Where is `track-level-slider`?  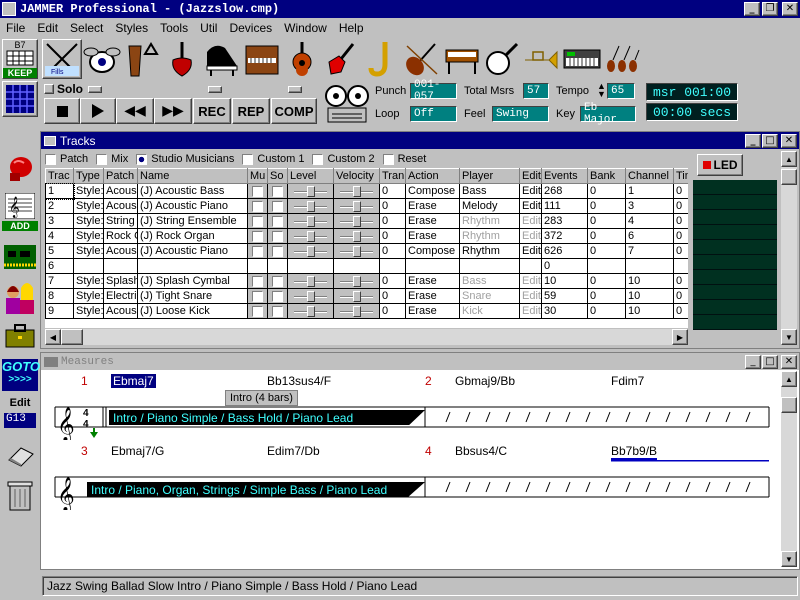 track-level-slider is located at coordinates (310, 191).